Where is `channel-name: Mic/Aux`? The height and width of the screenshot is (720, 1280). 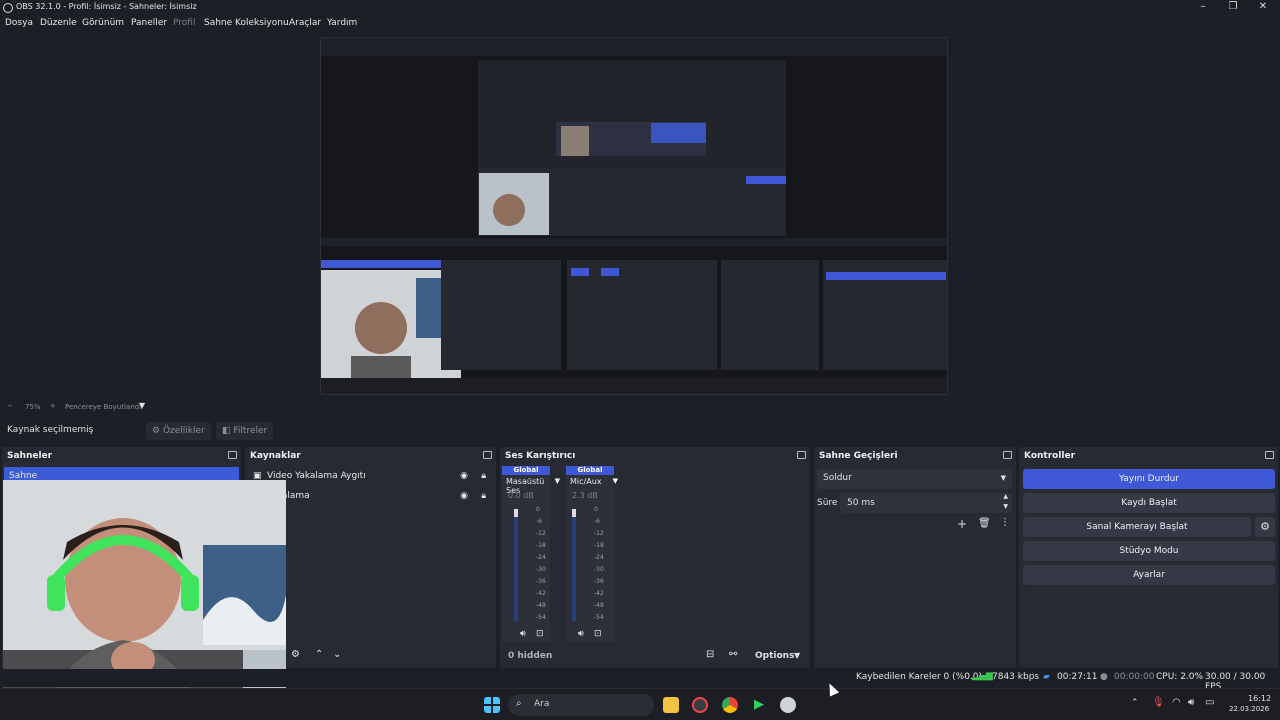
channel-name: Mic/Aux is located at coordinates (586, 481).